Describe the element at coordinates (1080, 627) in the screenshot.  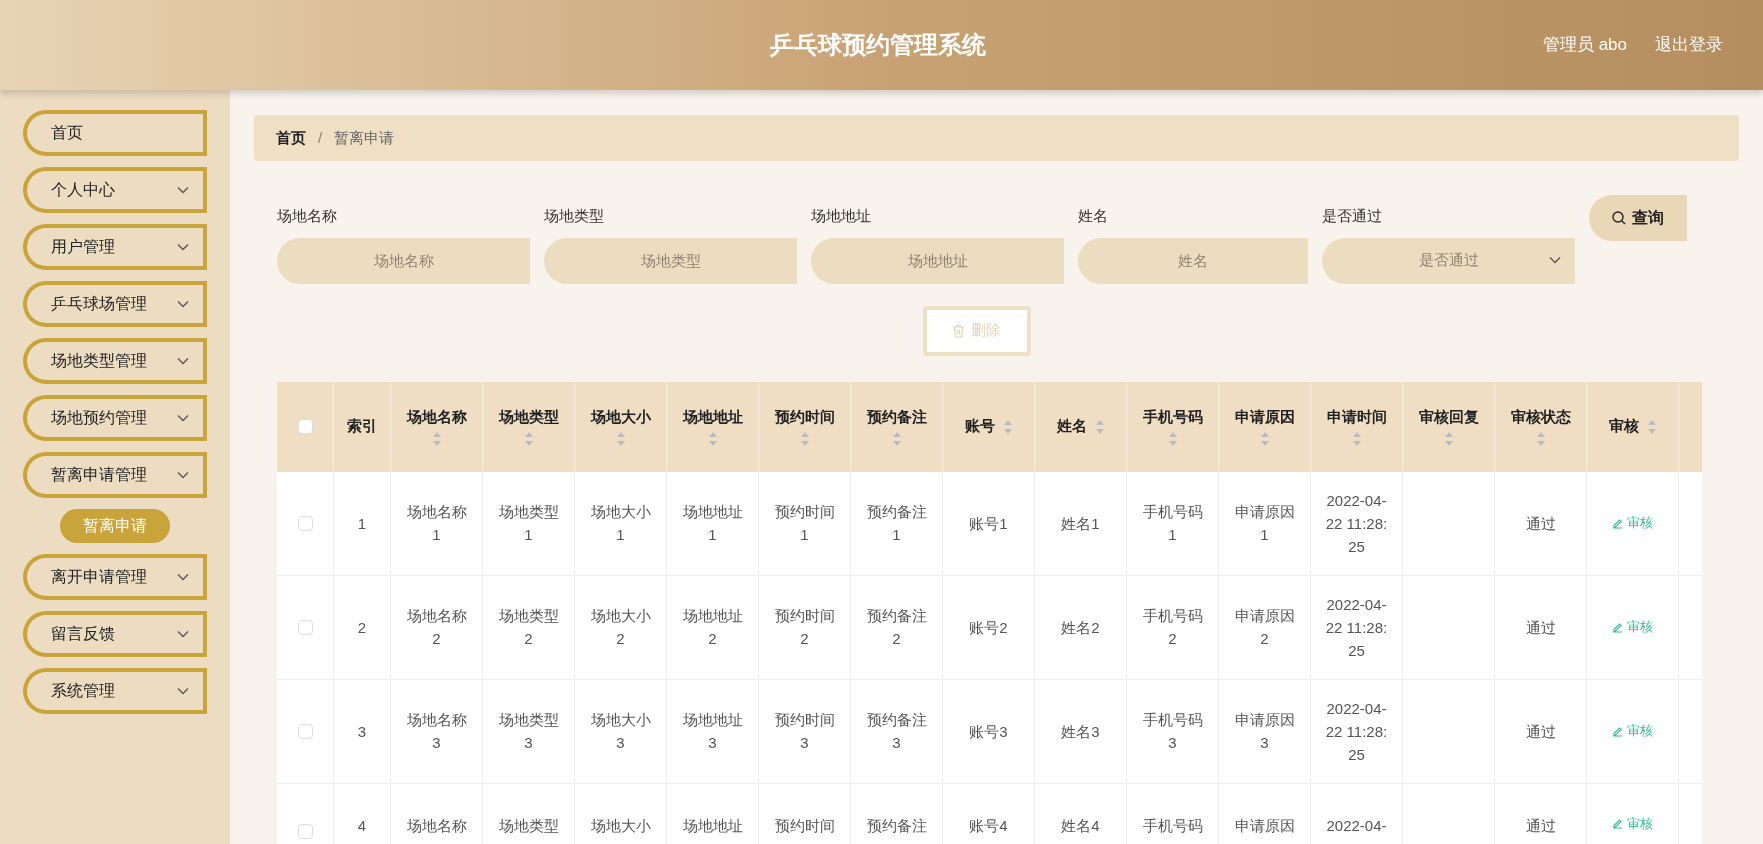
I see `table-cell-text: 姓名2` at that location.